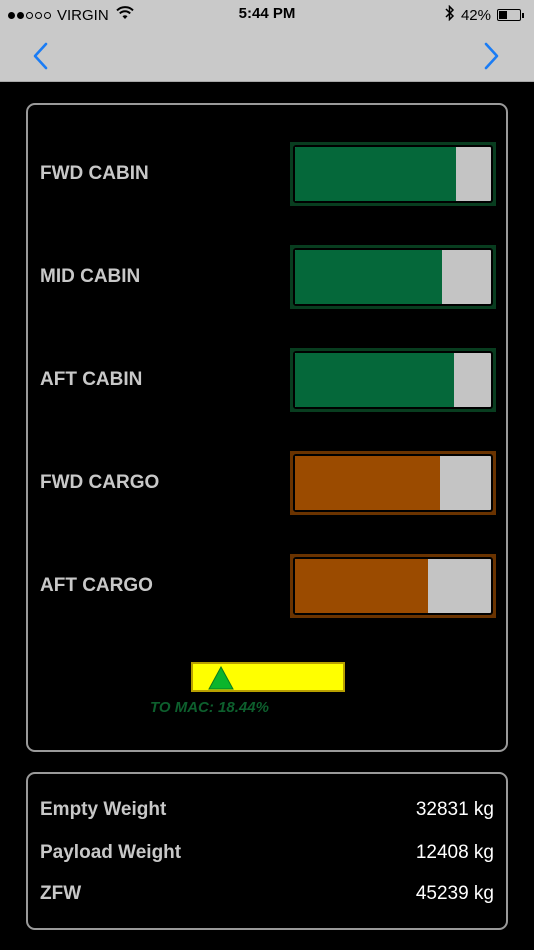 Image resolution: width=534 pixels, height=950 pixels. Describe the element at coordinates (267, 174) in the screenshot. I see `compartment-row: FWD CABIN` at that location.